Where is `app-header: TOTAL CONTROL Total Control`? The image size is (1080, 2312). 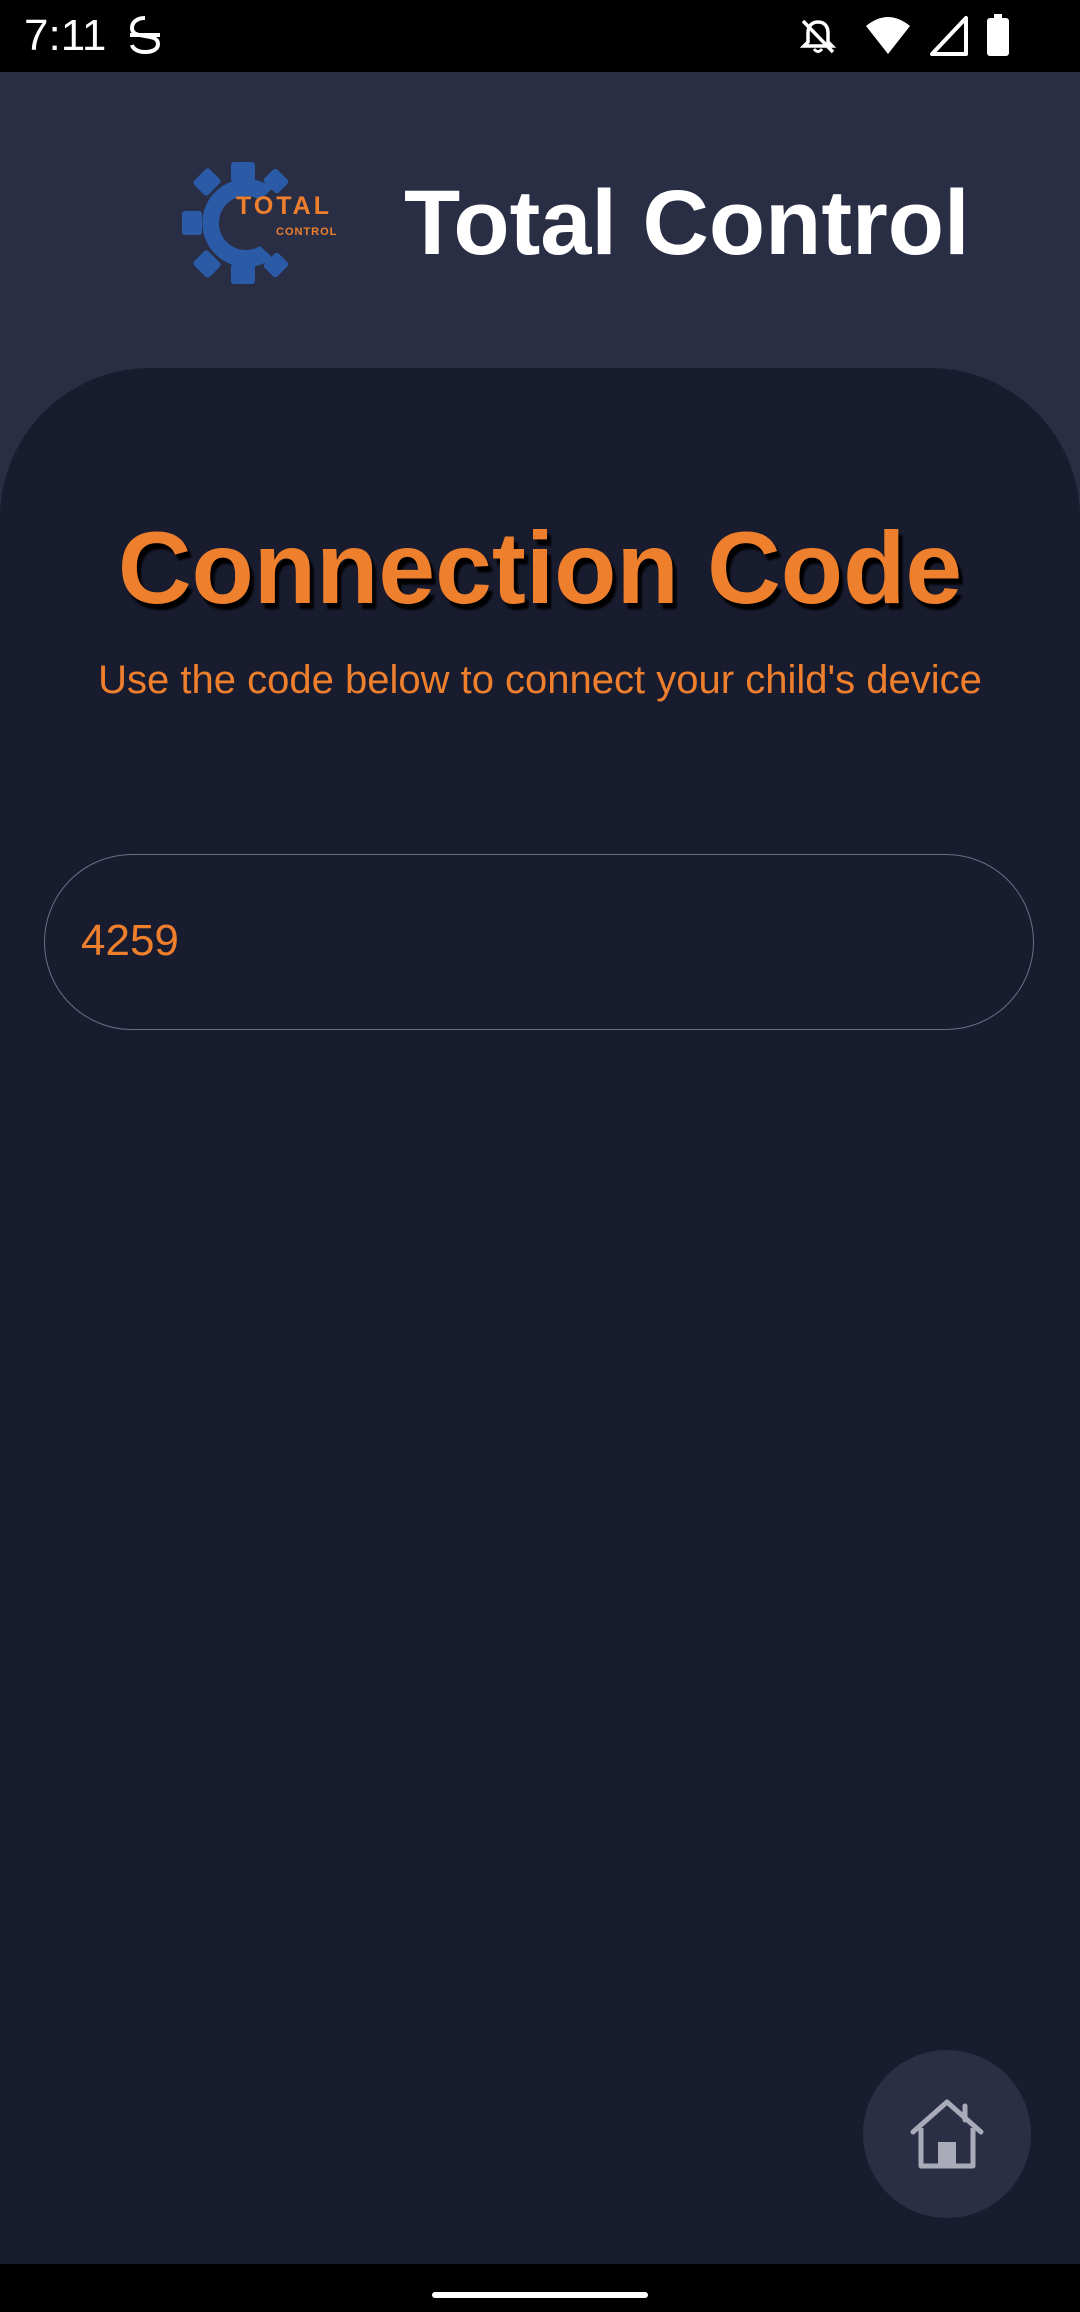
app-header: TOTAL CONTROL Total Control is located at coordinates (540, 222).